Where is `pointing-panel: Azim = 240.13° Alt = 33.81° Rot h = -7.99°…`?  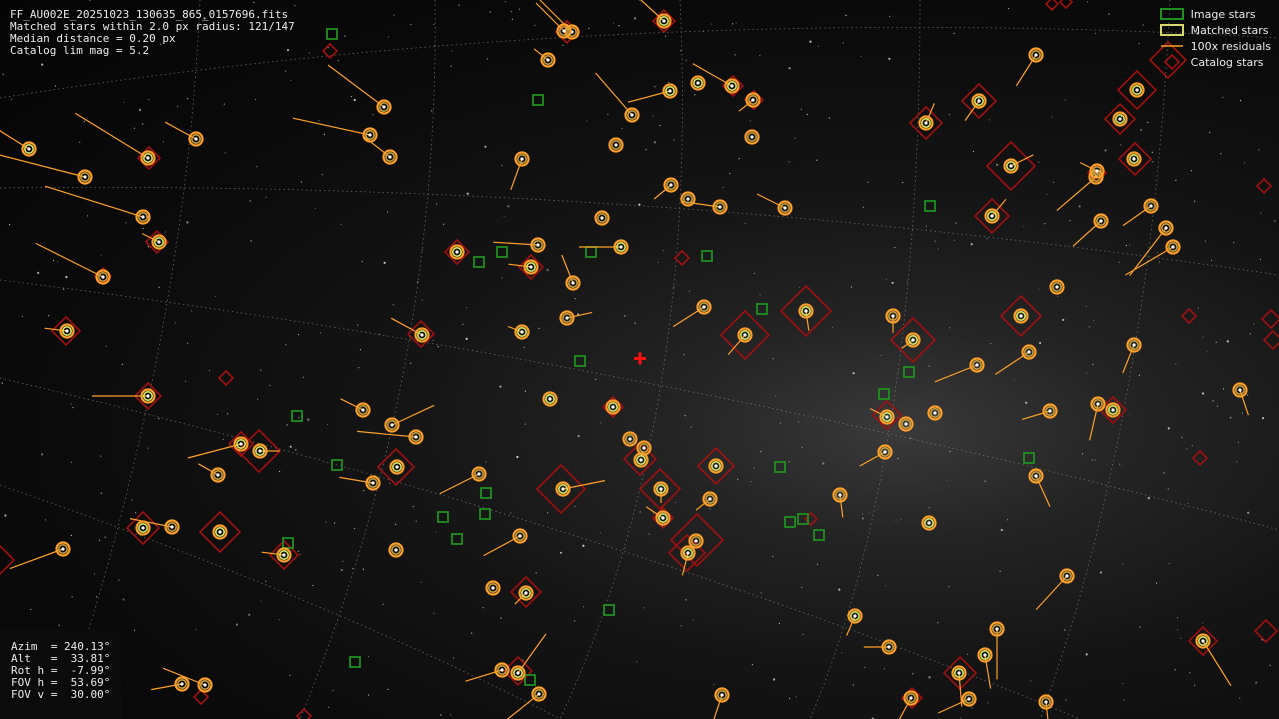
pointing-panel: Azim = 240.13° Alt = 33.81° Rot h = -7.99°… is located at coordinates (61, 674).